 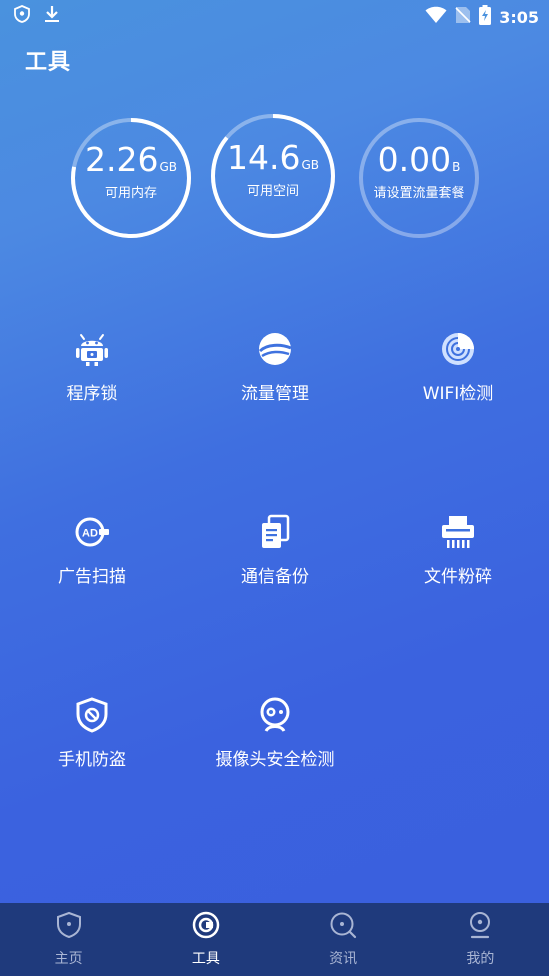 I want to click on nav-home: 主页, so click(x=68, y=939).